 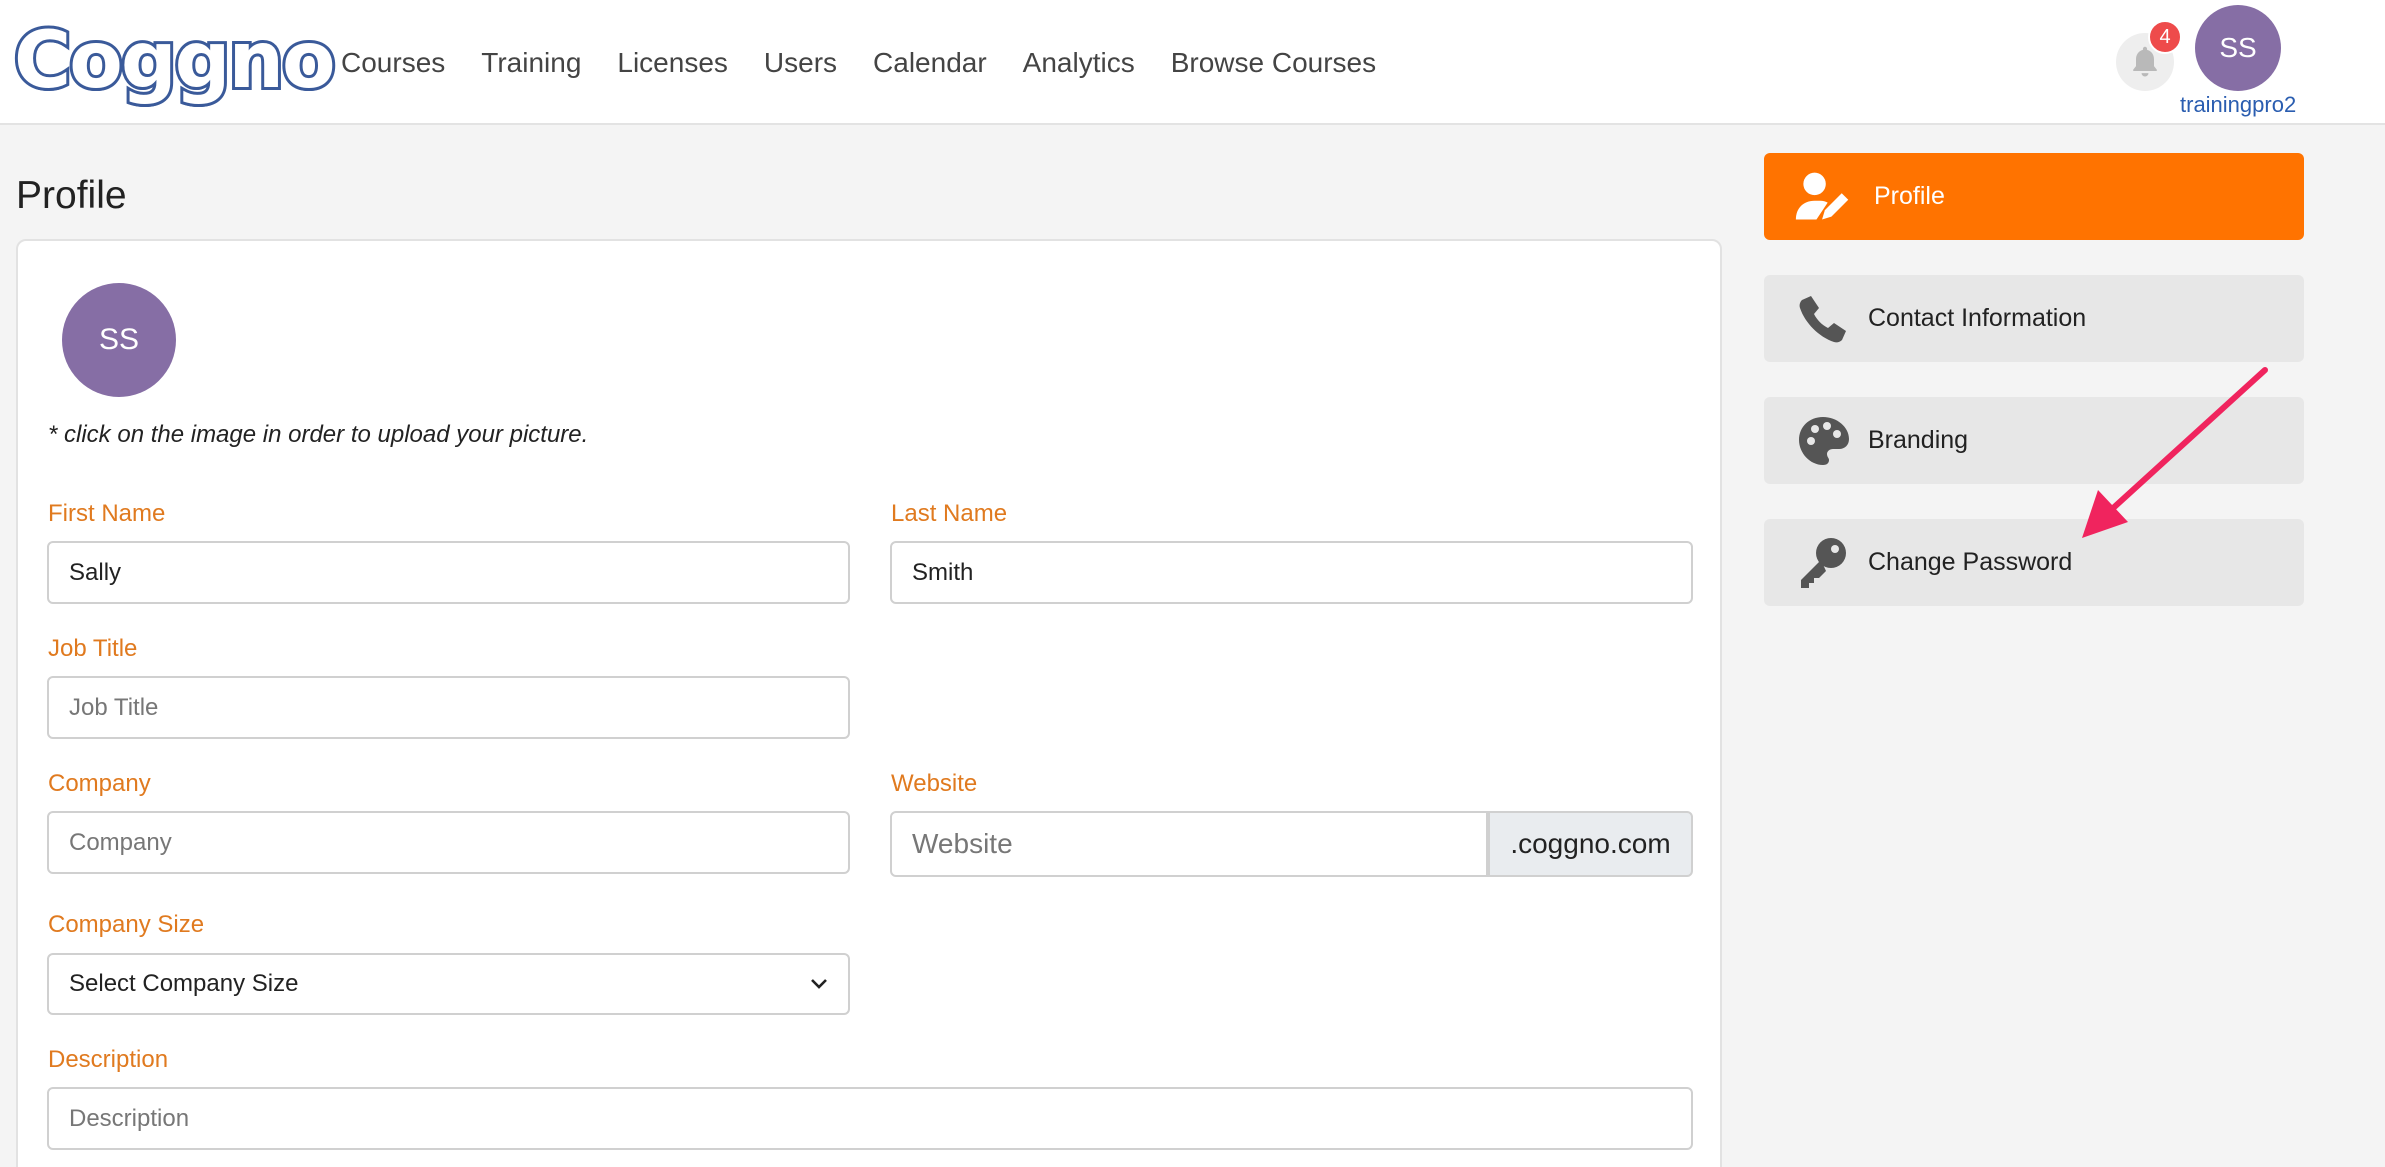 What do you see at coordinates (119, 340) in the screenshot?
I see `profile-avatar-upload: SS` at bounding box center [119, 340].